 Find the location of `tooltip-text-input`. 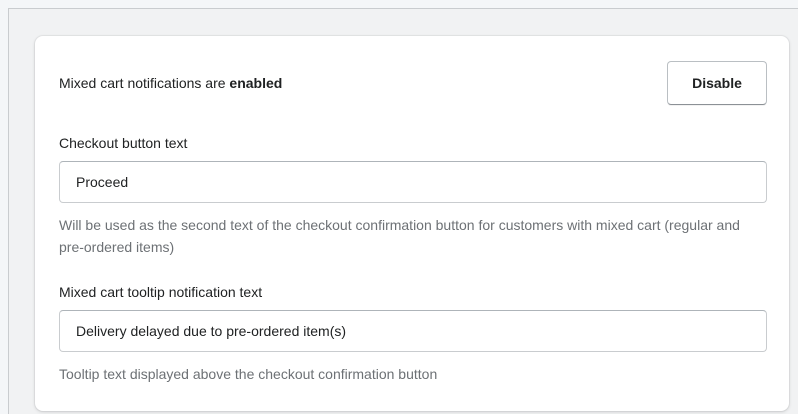

tooltip-text-input is located at coordinates (413, 331).